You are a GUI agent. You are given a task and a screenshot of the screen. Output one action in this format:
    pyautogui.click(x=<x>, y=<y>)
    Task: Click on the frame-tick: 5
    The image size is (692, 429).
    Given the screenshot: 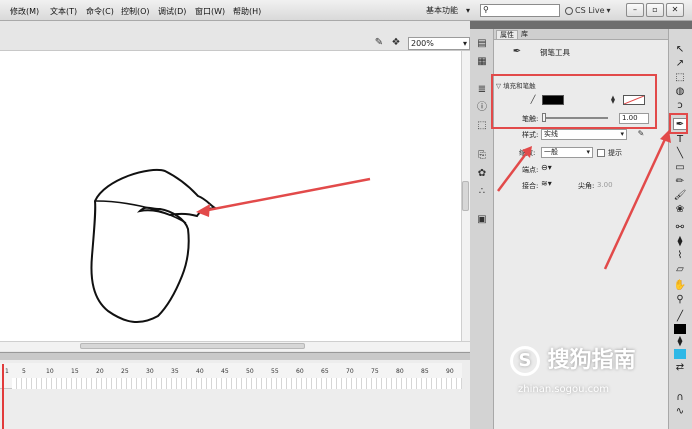 What is the action you would take?
    pyautogui.click(x=24, y=371)
    